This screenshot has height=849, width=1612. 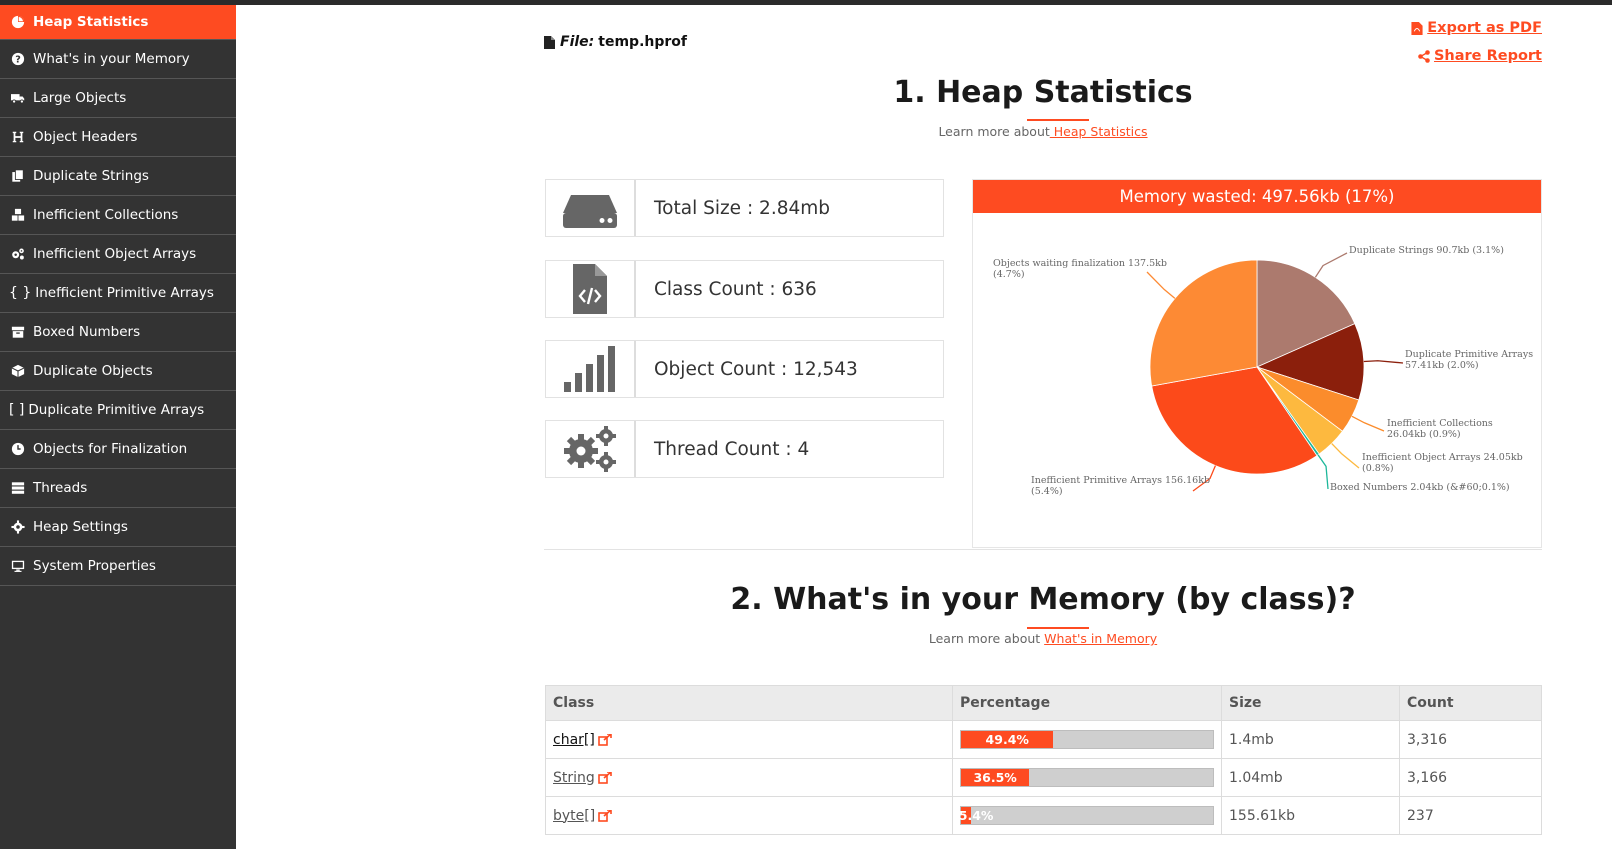 I want to click on sidebar-item-inefficient-collections: Inefficient Collections, so click(x=118, y=215).